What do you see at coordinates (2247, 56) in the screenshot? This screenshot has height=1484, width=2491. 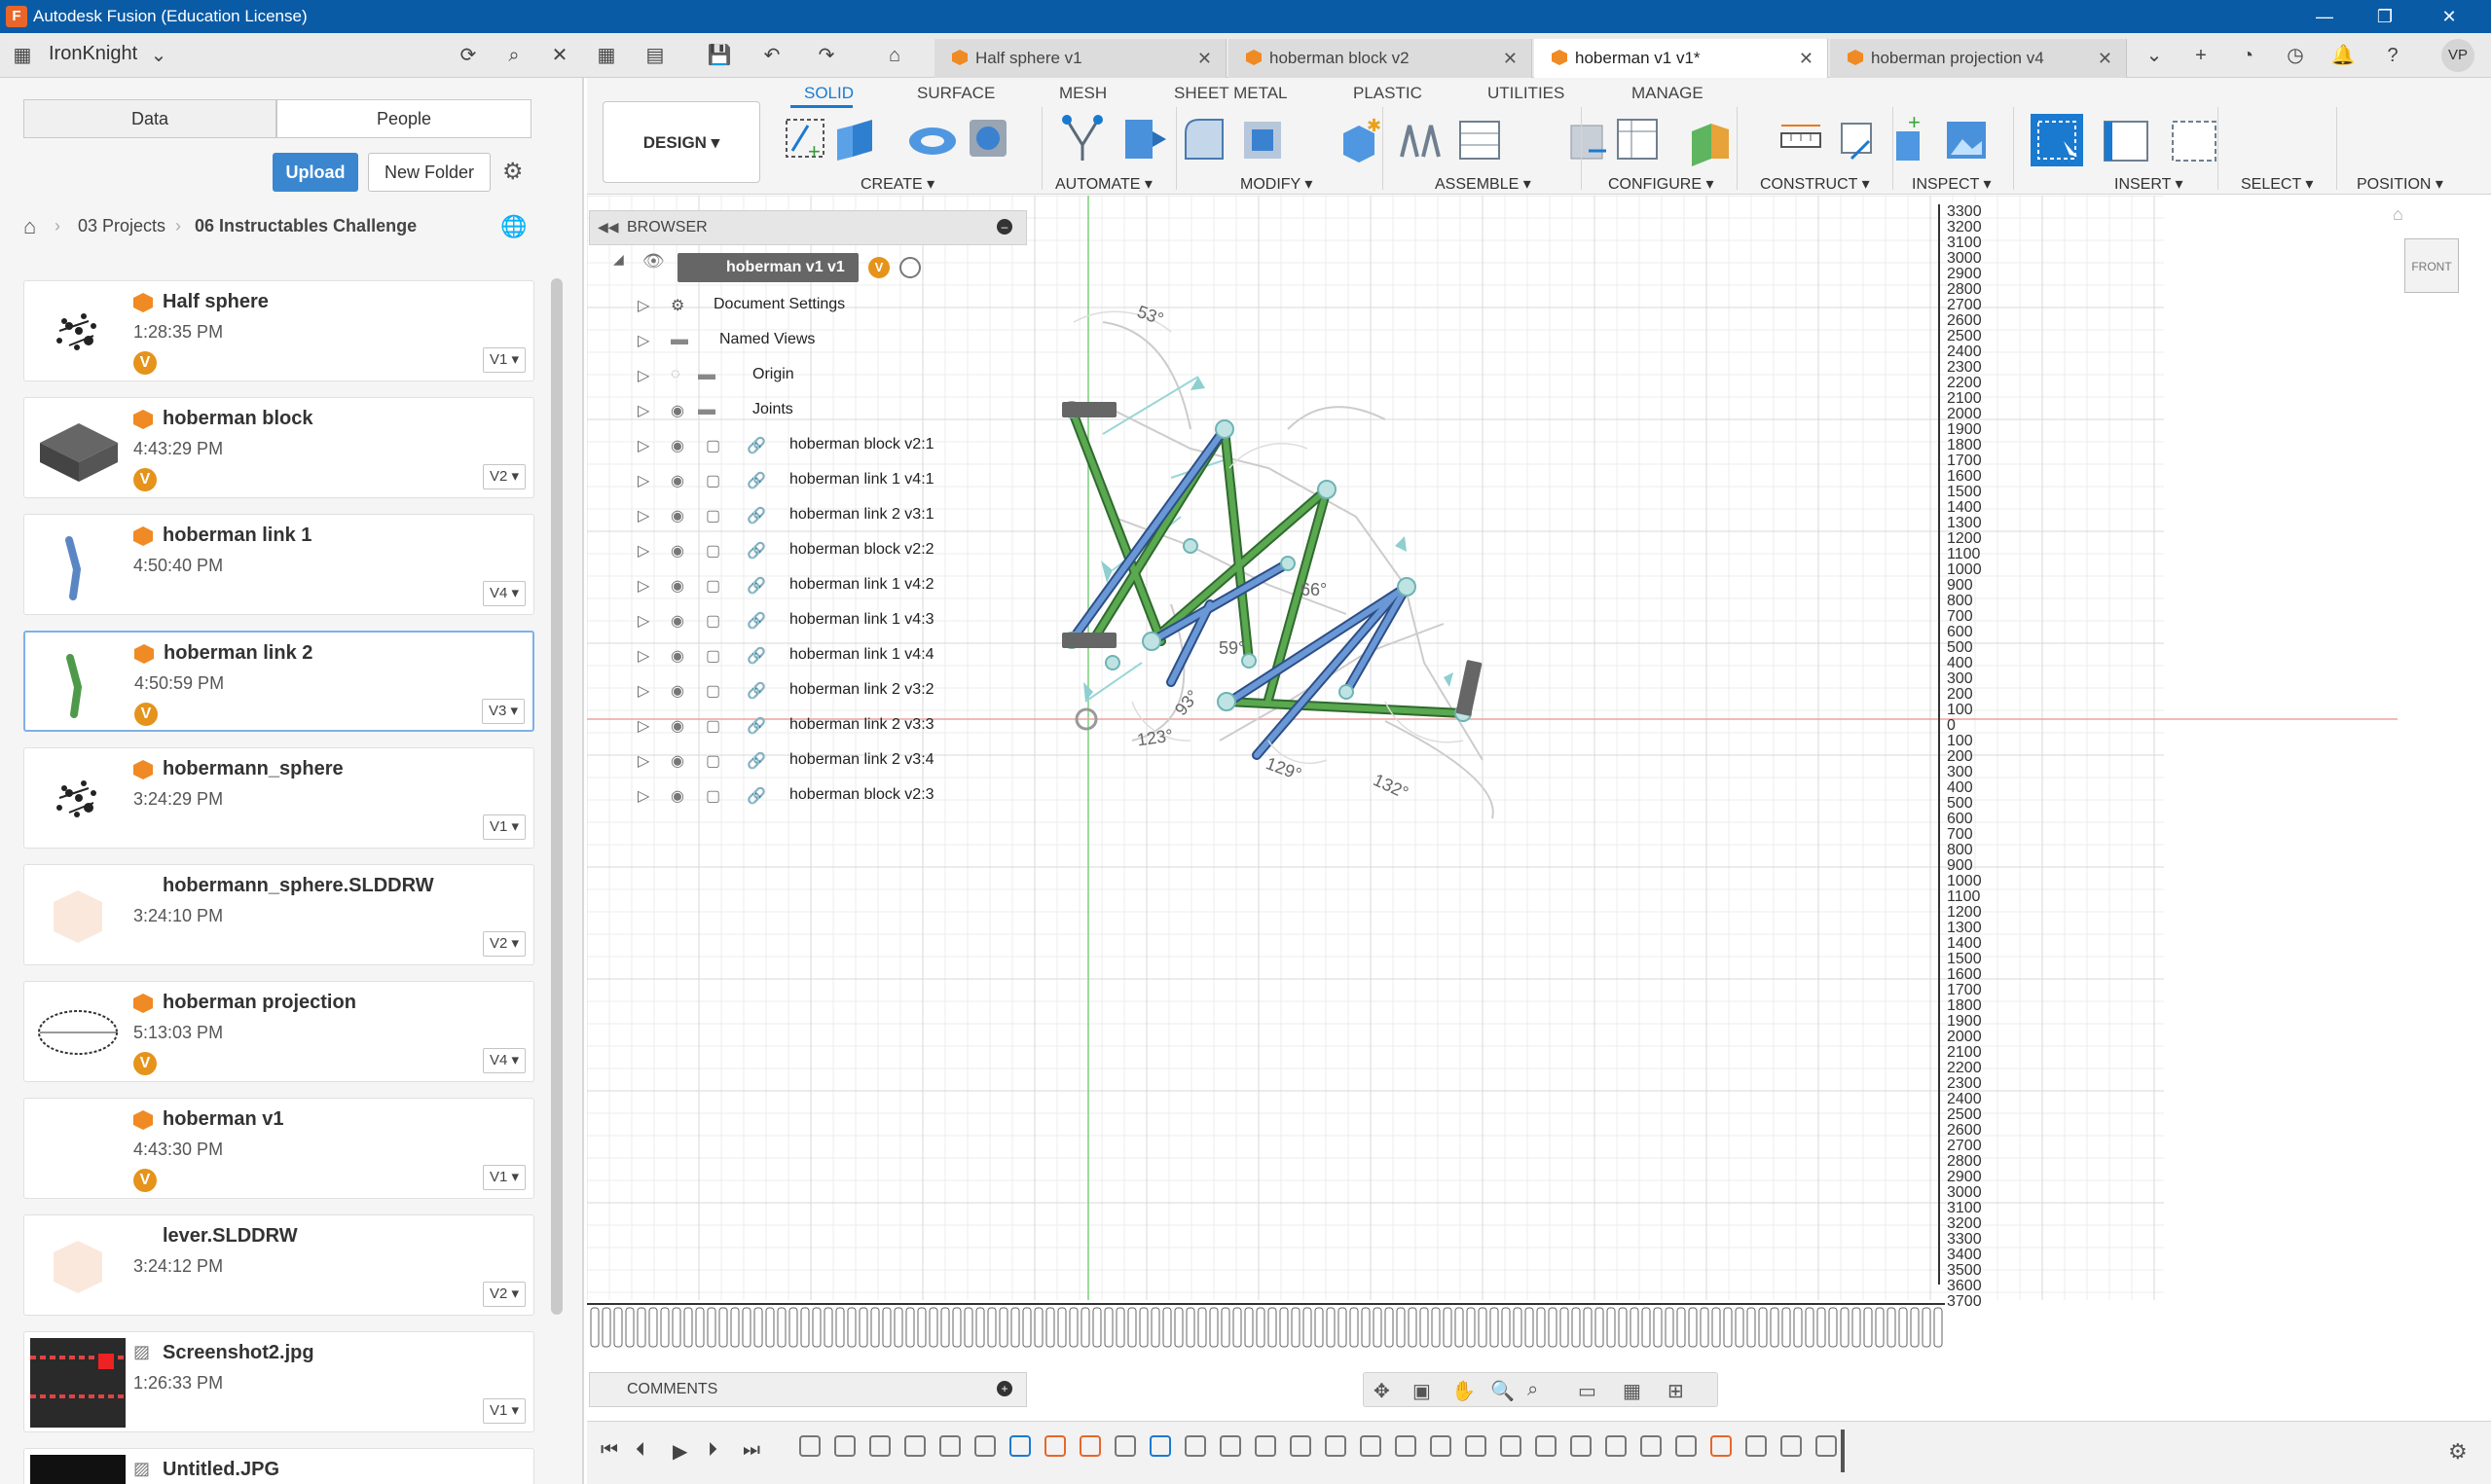 I see `extensions-icon: ◔` at bounding box center [2247, 56].